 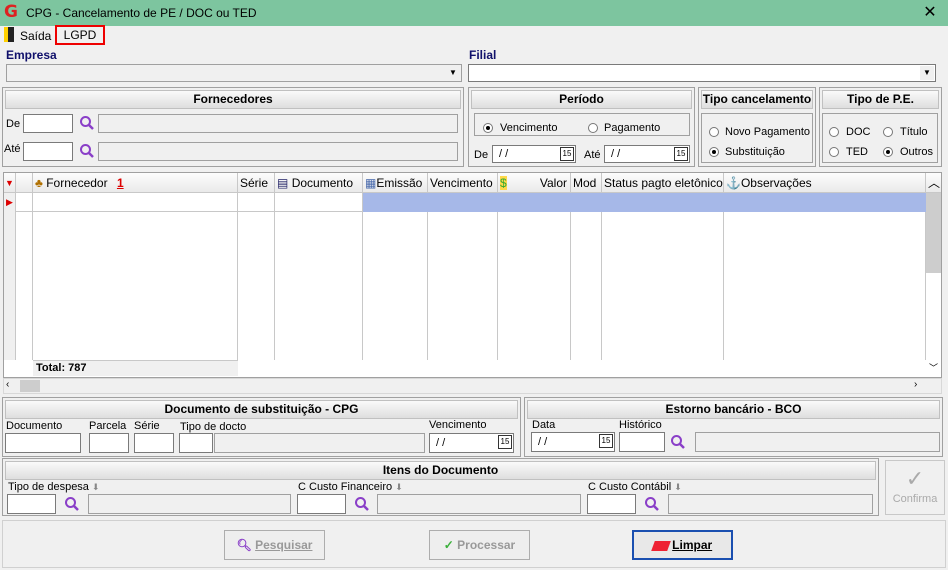 What do you see at coordinates (714, 152) in the screenshot?
I see `substitution-radio` at bounding box center [714, 152].